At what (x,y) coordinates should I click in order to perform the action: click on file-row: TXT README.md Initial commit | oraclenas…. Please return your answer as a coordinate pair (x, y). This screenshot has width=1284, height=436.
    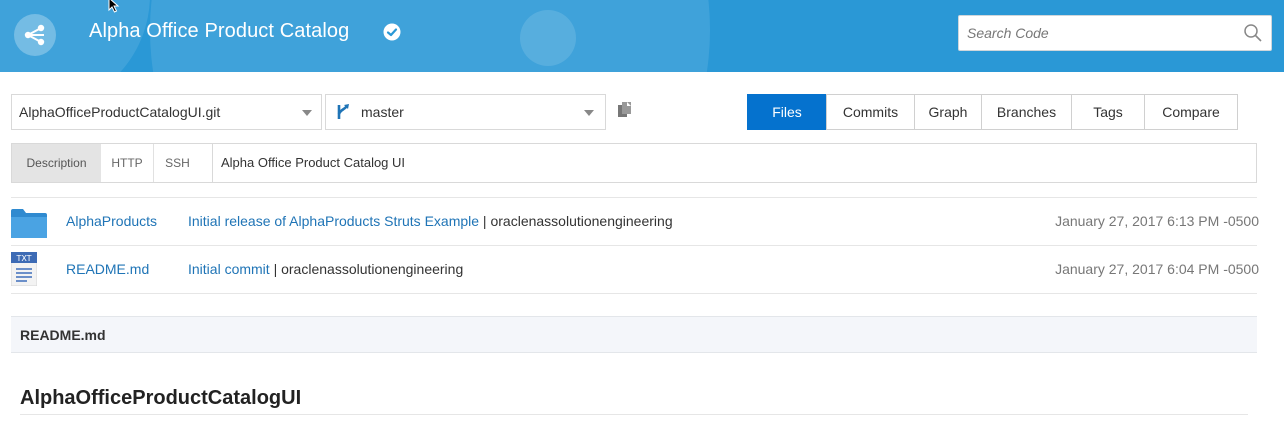
    Looking at the image, I should click on (635, 270).